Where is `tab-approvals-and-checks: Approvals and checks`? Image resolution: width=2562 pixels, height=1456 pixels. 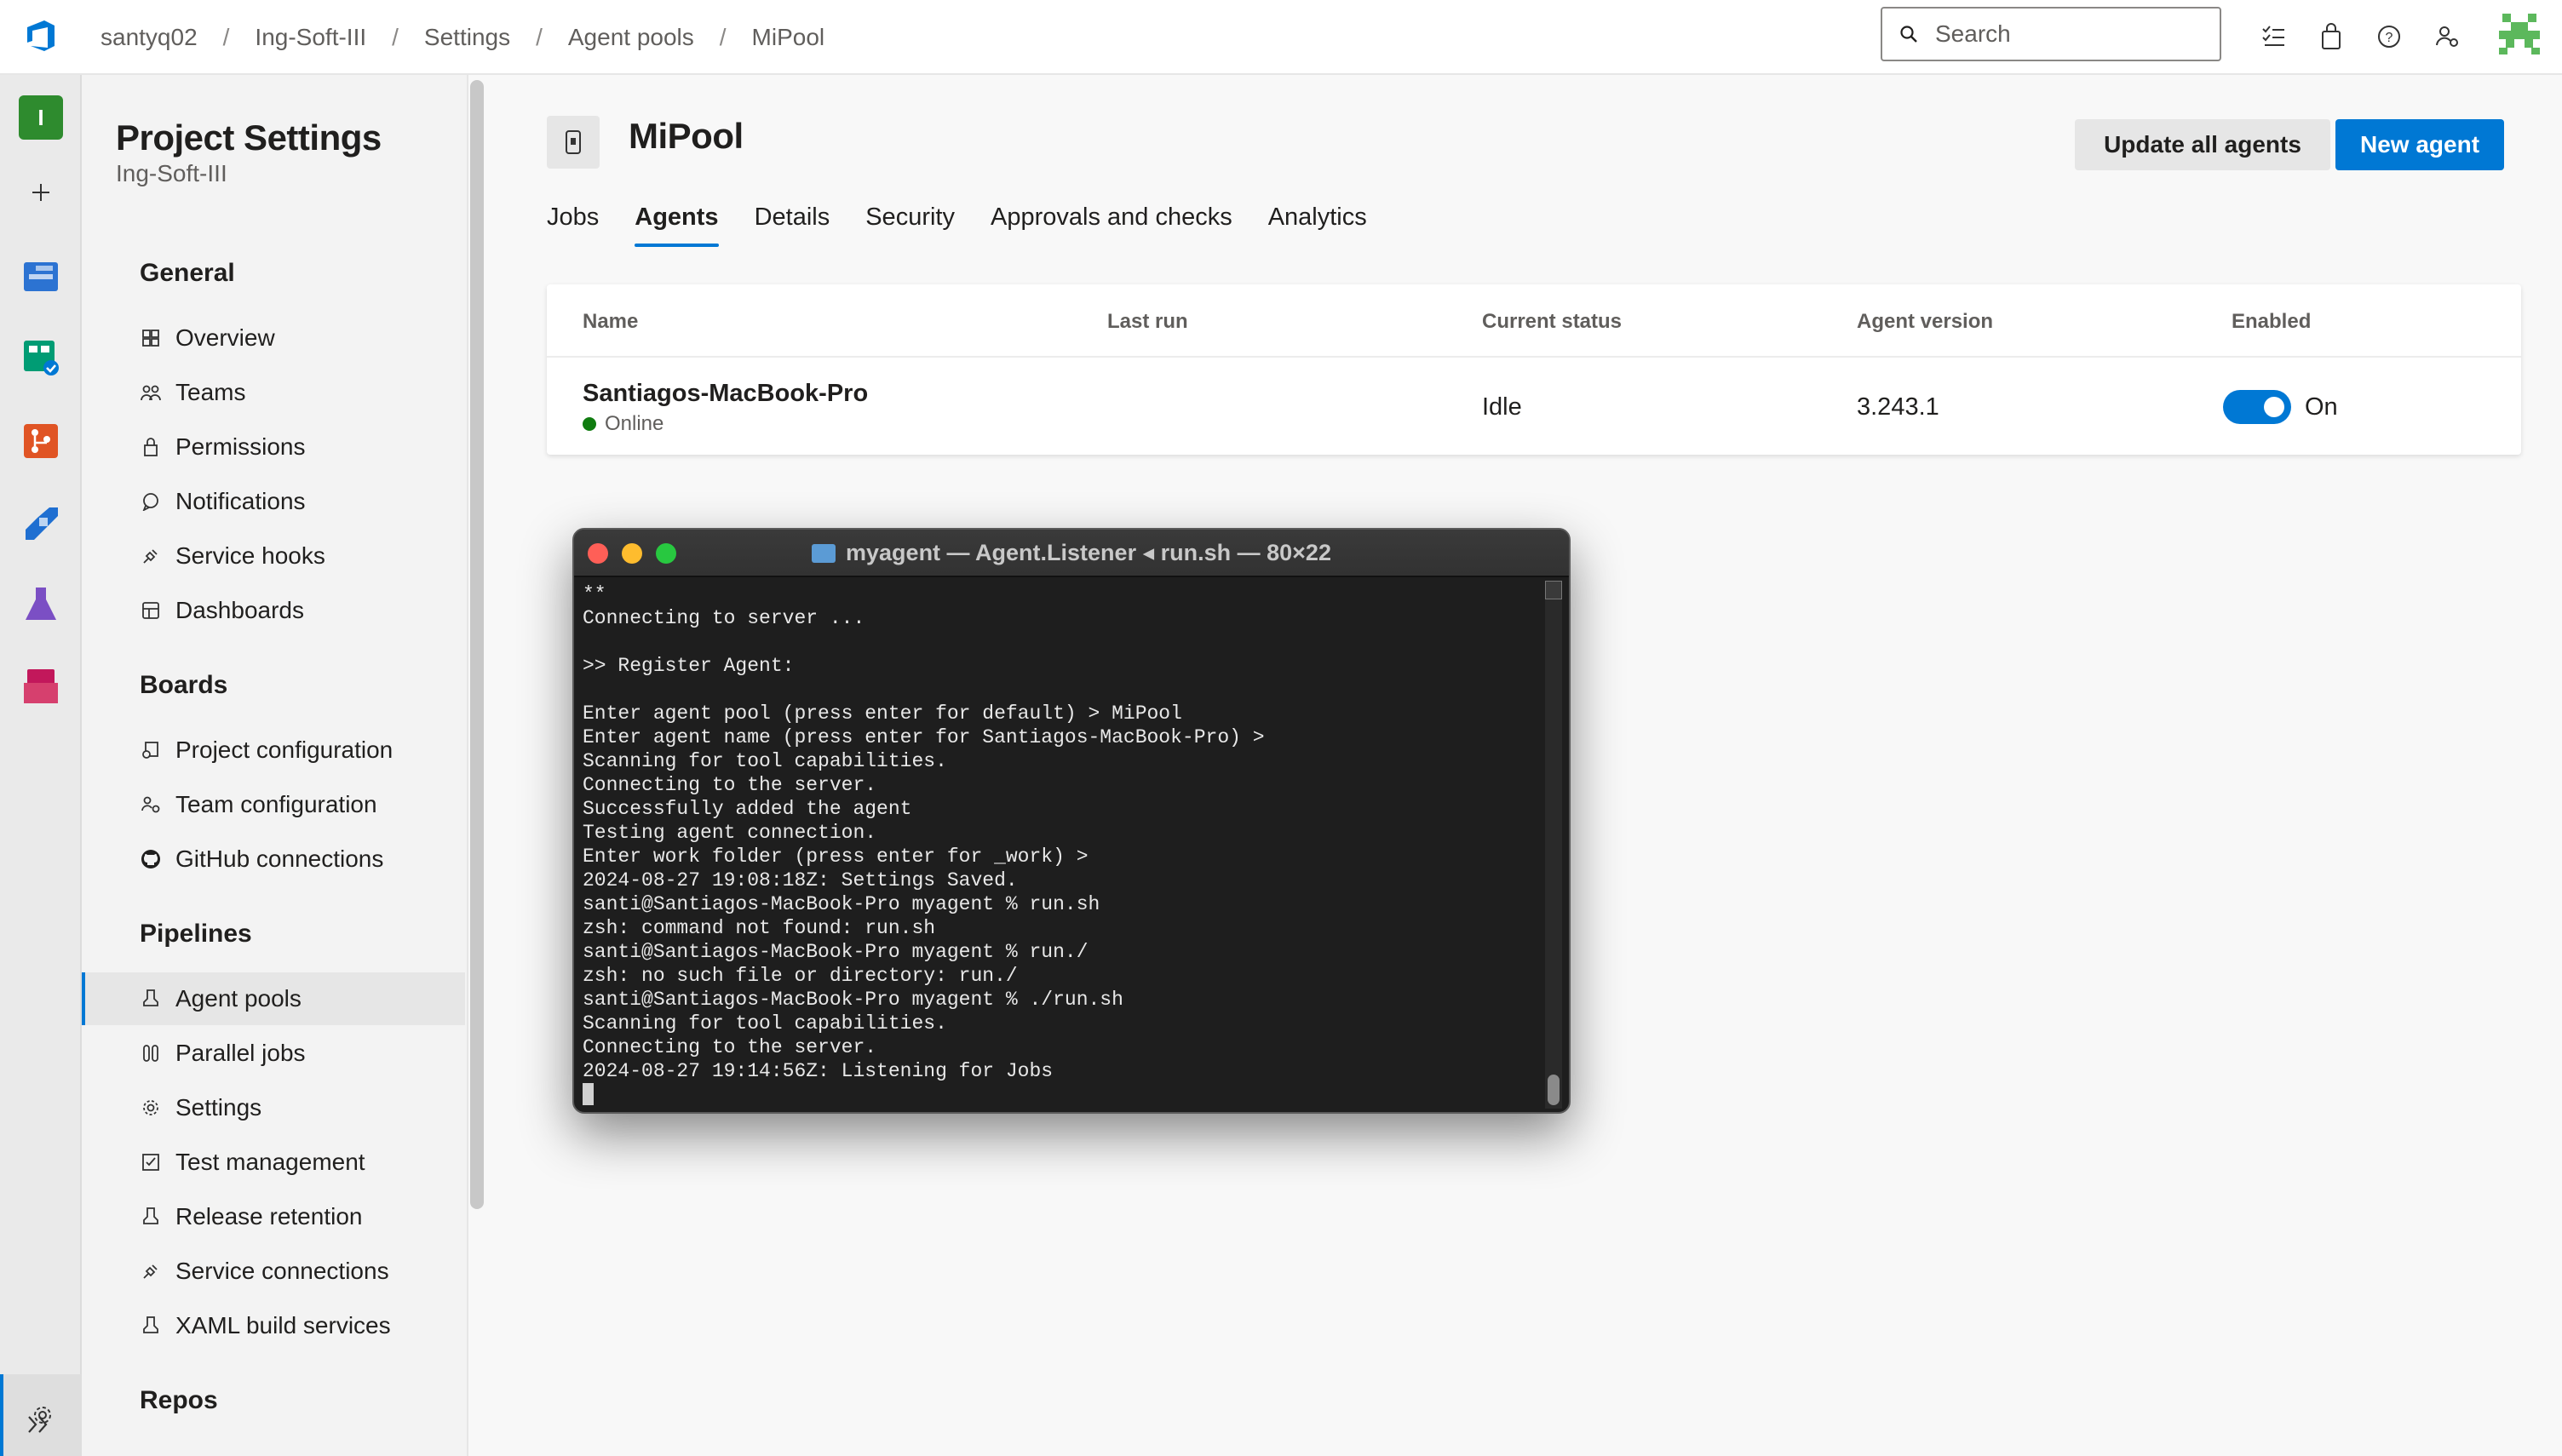 tab-approvals-and-checks: Approvals and checks is located at coordinates (1111, 227).